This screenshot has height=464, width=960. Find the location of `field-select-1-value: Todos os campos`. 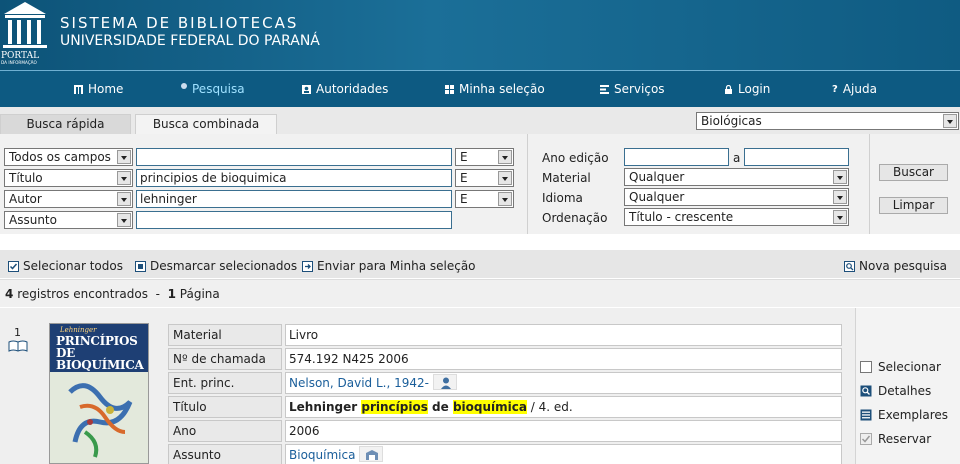

field-select-1-value: Todos os campos is located at coordinates (60, 157).